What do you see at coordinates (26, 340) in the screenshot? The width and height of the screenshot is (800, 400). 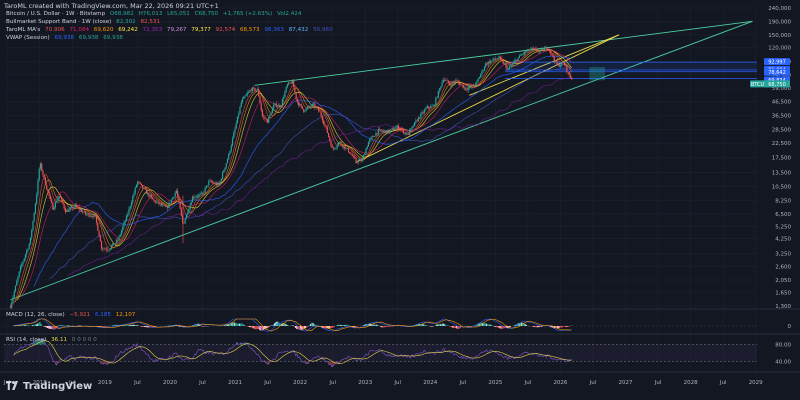 I see `rsi-title: RSI (14, close)` at bounding box center [26, 340].